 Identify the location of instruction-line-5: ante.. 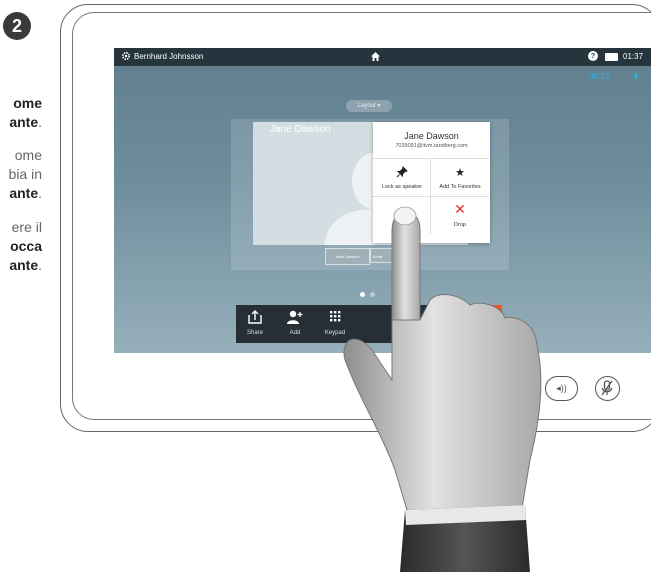
(25, 193).